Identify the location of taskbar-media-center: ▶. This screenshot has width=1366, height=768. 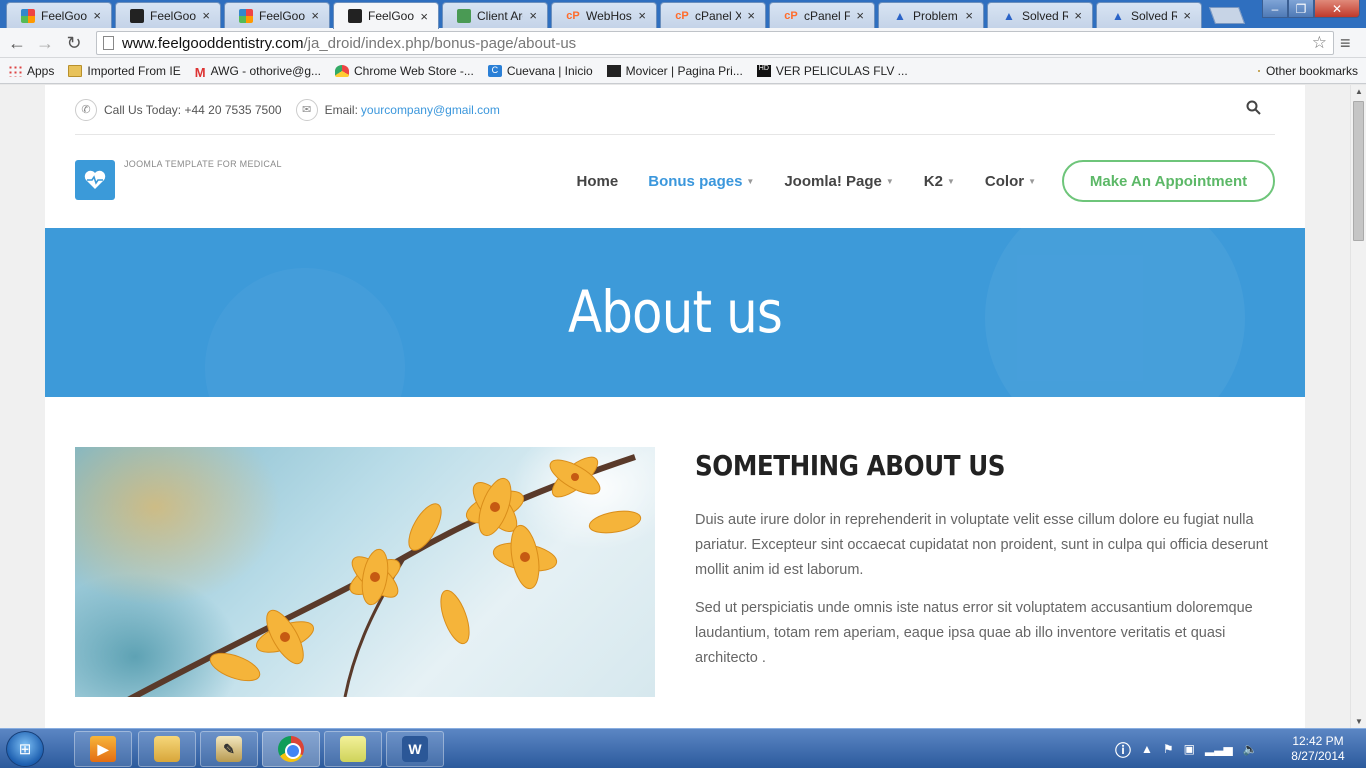
(103, 749).